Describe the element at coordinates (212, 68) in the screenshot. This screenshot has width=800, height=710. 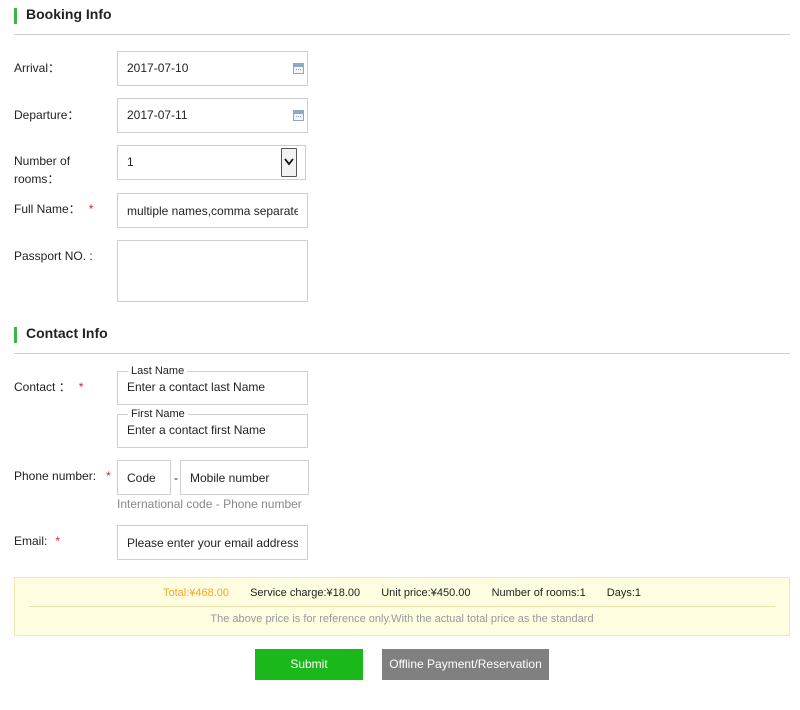
I see `arrival-date-field: 2017-07-10` at that location.